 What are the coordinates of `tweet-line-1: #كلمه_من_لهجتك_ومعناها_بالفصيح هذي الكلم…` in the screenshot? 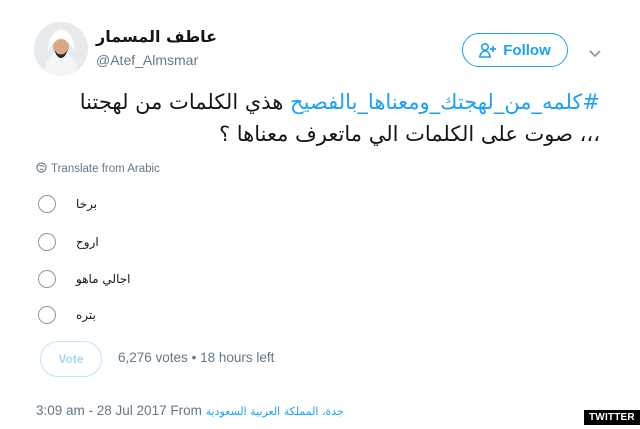 It's located at (315, 102).